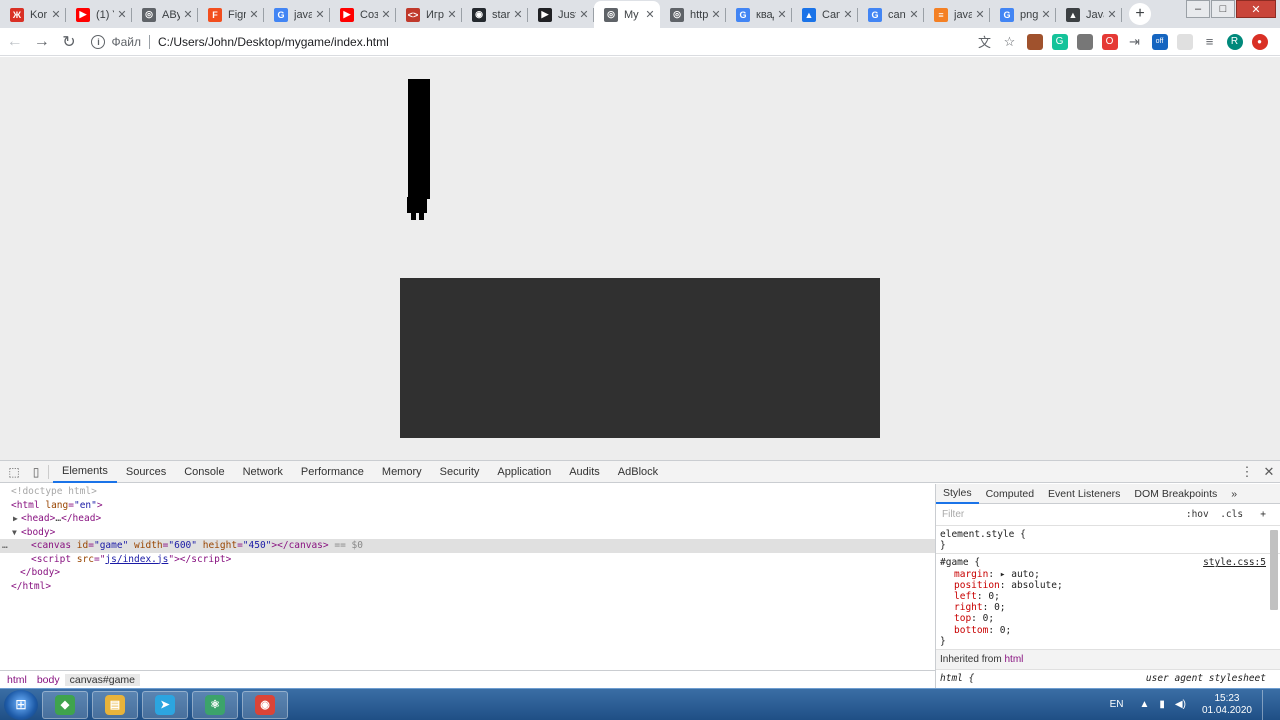 This screenshot has height=720, width=1280. I want to click on ext-green-icon: G, so click(1059, 41).